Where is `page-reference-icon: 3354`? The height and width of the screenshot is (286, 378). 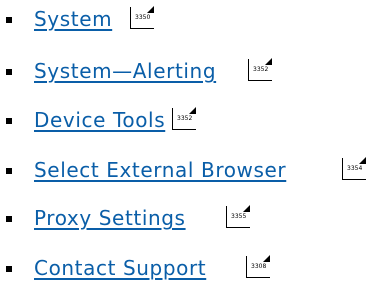
page-reference-icon: 3354 is located at coordinates (354, 168).